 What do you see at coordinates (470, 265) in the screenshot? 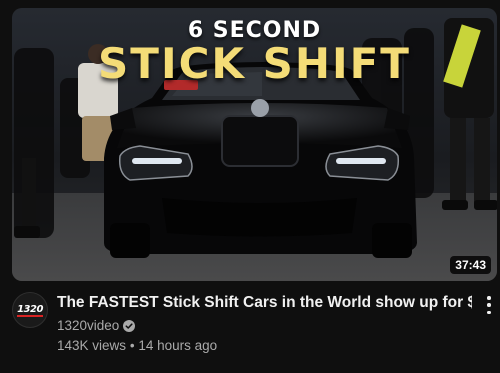
I see `duration-badge: 37:43` at bounding box center [470, 265].